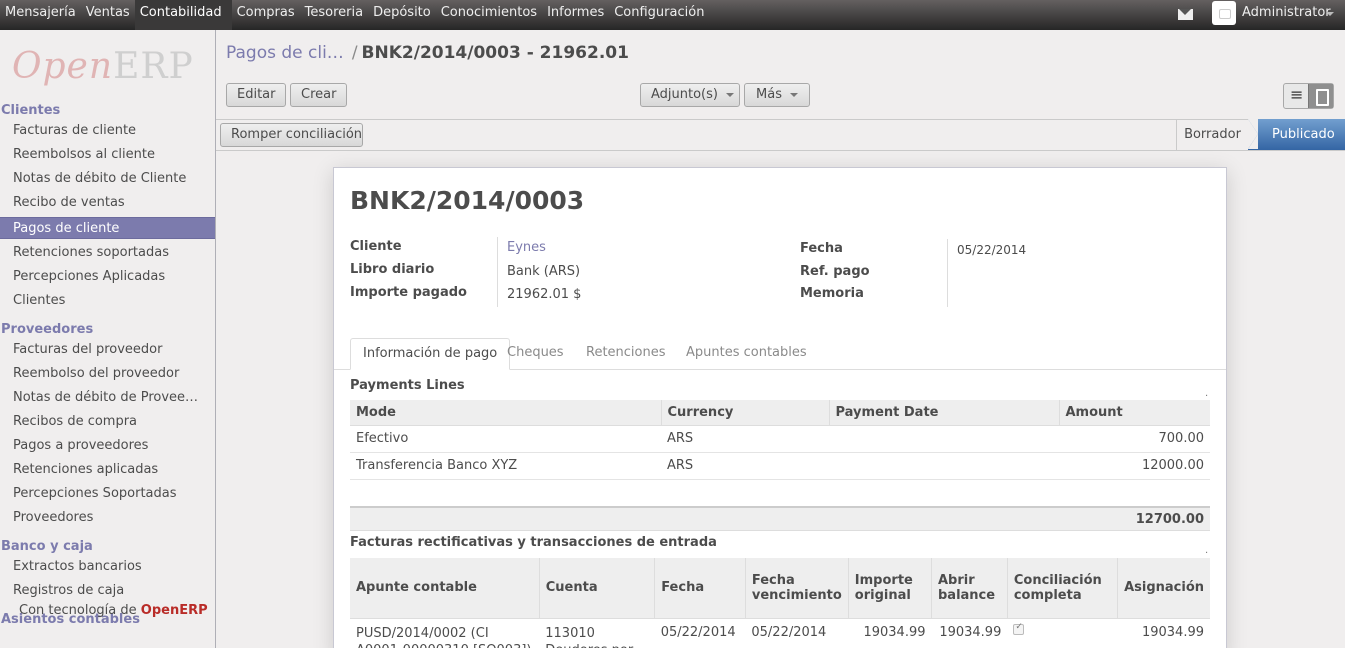 The image size is (1345, 648). Describe the element at coordinates (943, 413) in the screenshot. I see `column-header: Payment Date` at that location.